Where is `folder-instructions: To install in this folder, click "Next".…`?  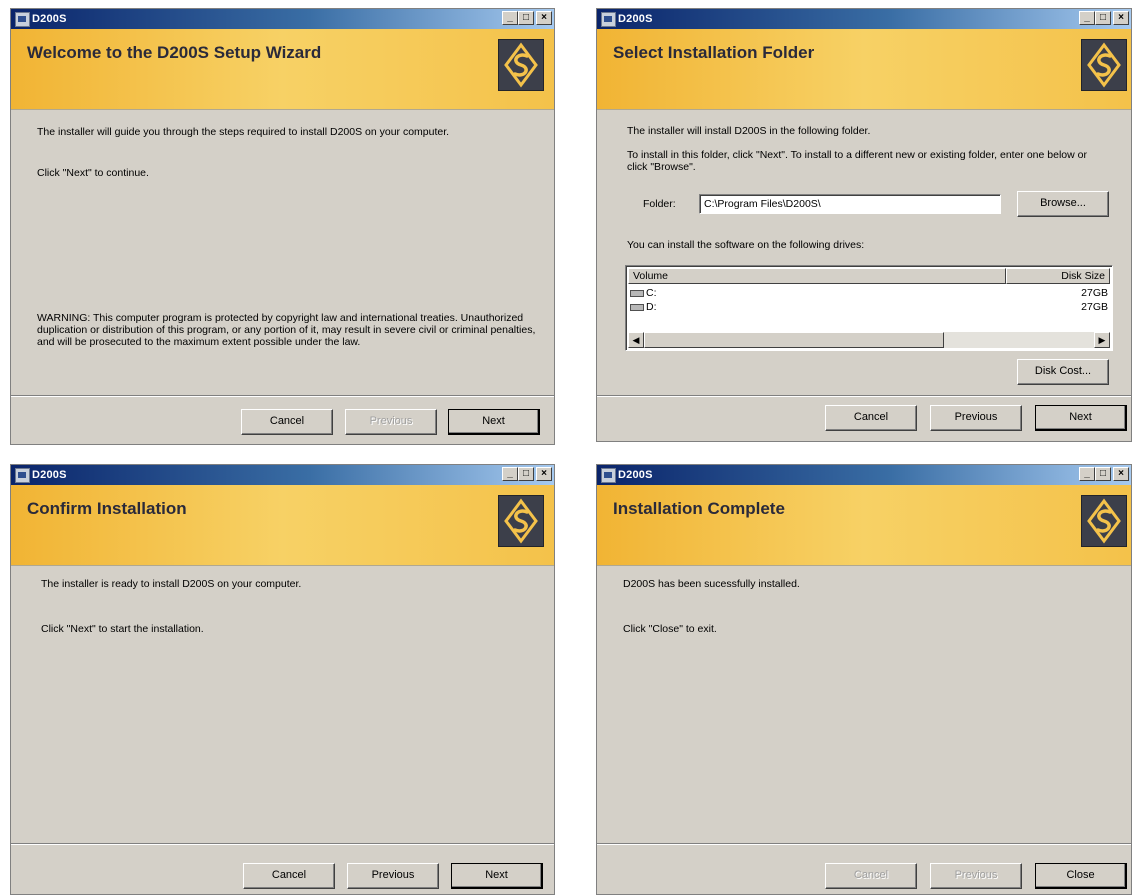
folder-instructions: To install in this folder, click "Next".… is located at coordinates (857, 161).